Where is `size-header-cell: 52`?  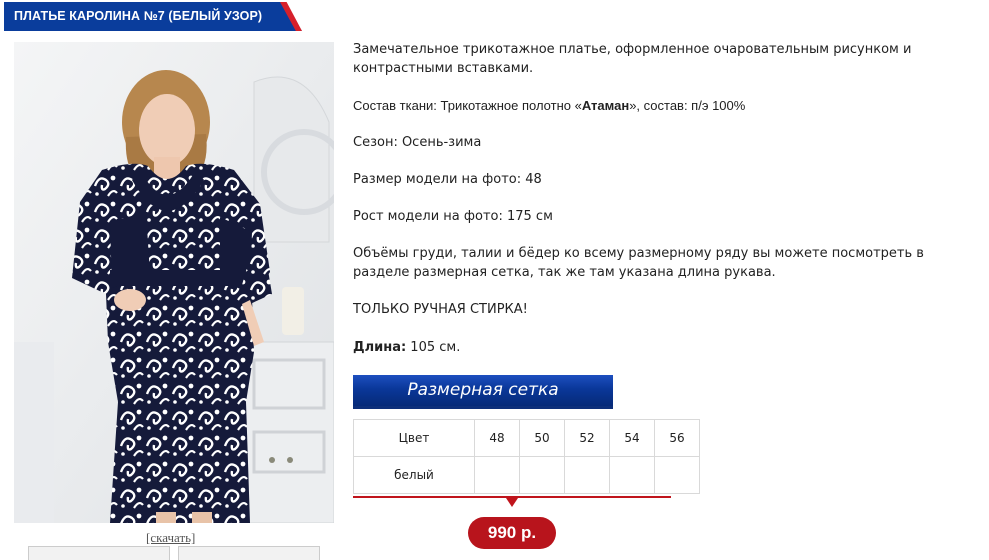
size-header-cell: 52 is located at coordinates (587, 438).